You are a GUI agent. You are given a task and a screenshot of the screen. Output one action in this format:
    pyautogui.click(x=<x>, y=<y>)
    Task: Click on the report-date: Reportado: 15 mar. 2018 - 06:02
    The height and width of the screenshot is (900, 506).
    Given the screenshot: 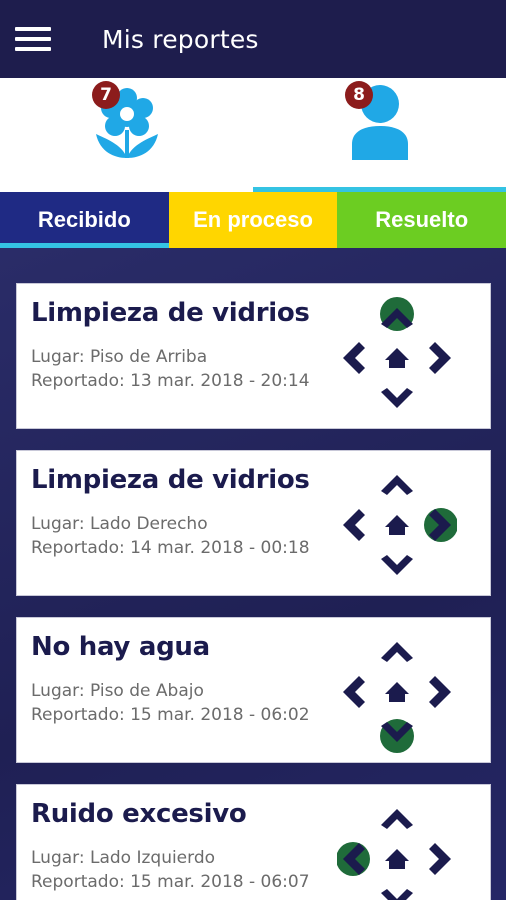 What is the action you would take?
    pyautogui.click(x=170, y=715)
    